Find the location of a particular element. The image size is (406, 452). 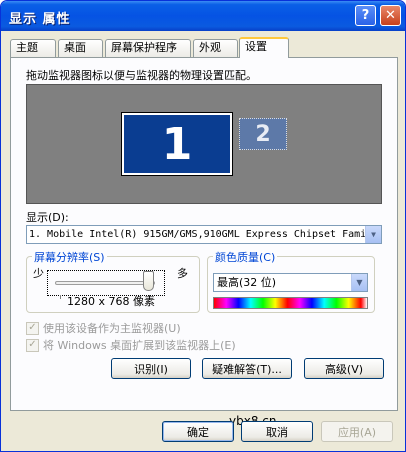

display-dropdown-button: ▼ is located at coordinates (373, 234).